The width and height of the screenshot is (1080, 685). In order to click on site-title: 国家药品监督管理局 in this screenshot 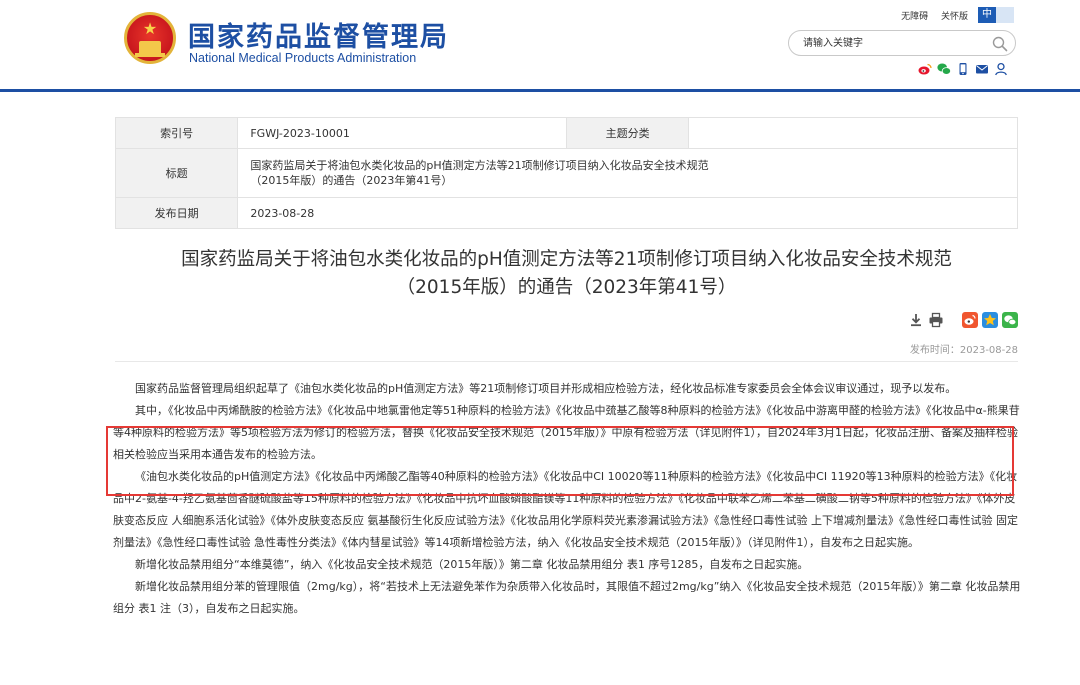, I will do `click(318, 34)`.